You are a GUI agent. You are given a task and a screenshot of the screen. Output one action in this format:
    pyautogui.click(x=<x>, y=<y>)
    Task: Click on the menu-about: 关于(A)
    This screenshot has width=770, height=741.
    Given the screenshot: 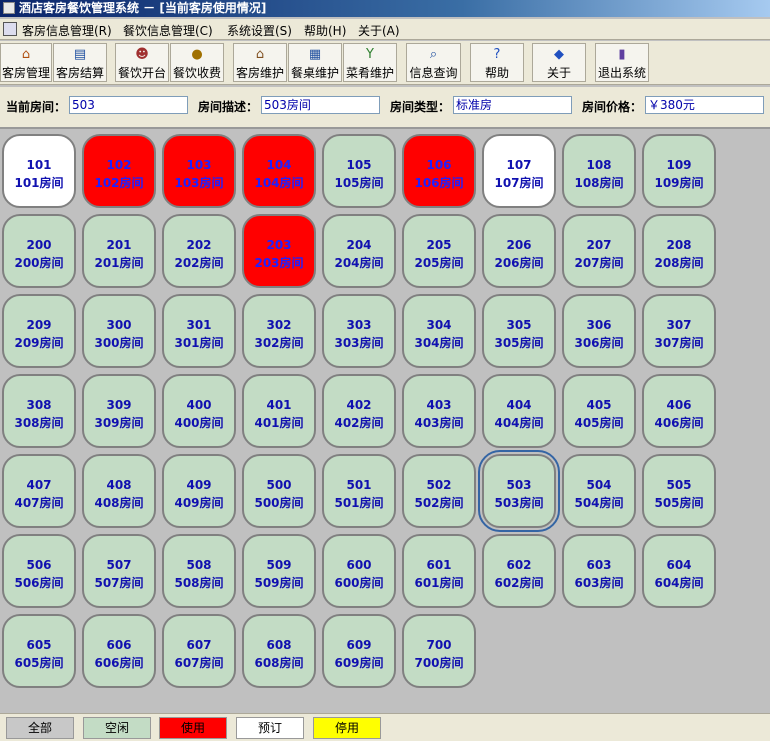 What is the action you would take?
    pyautogui.click(x=379, y=30)
    